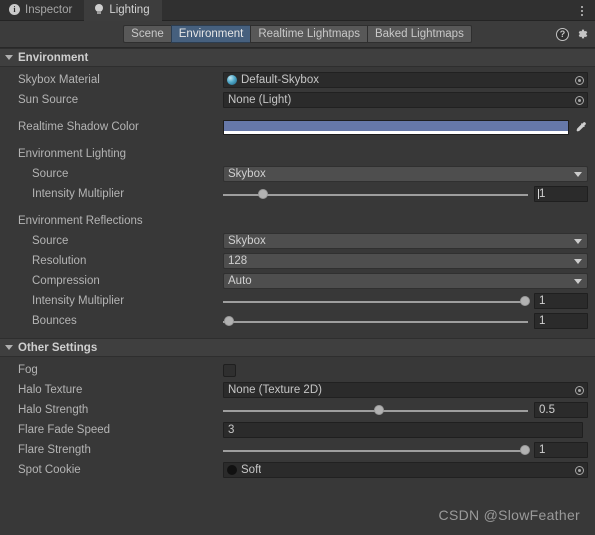  I want to click on label-reflections-compression: Compression, so click(66, 281).